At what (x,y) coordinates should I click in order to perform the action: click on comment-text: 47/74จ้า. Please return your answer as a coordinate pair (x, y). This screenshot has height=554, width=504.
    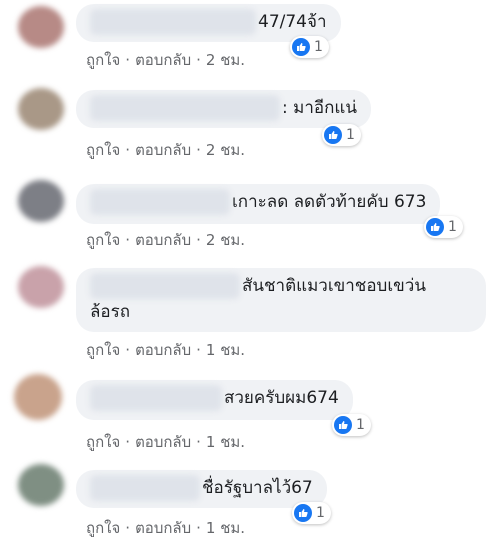
    Looking at the image, I should click on (292, 22).